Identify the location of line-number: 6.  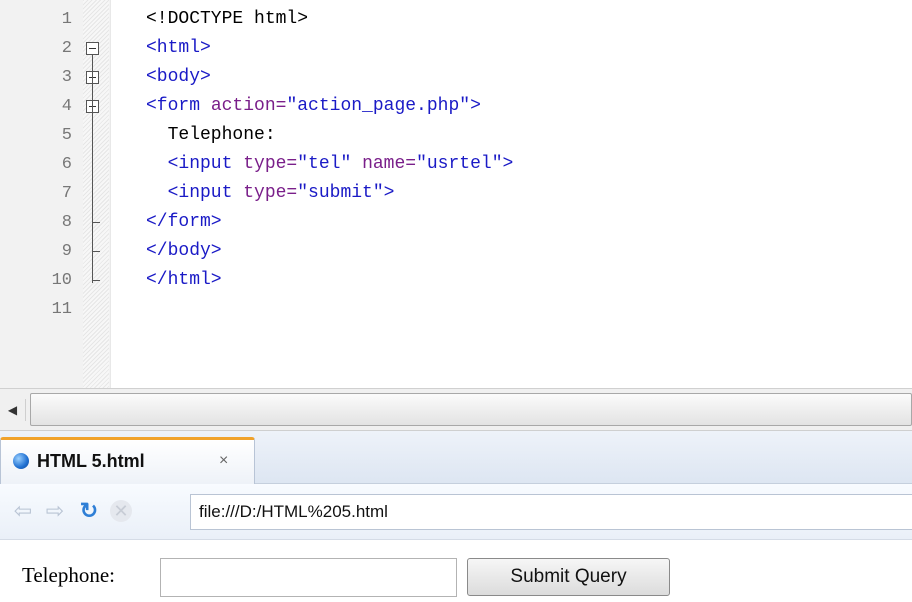
(66, 164).